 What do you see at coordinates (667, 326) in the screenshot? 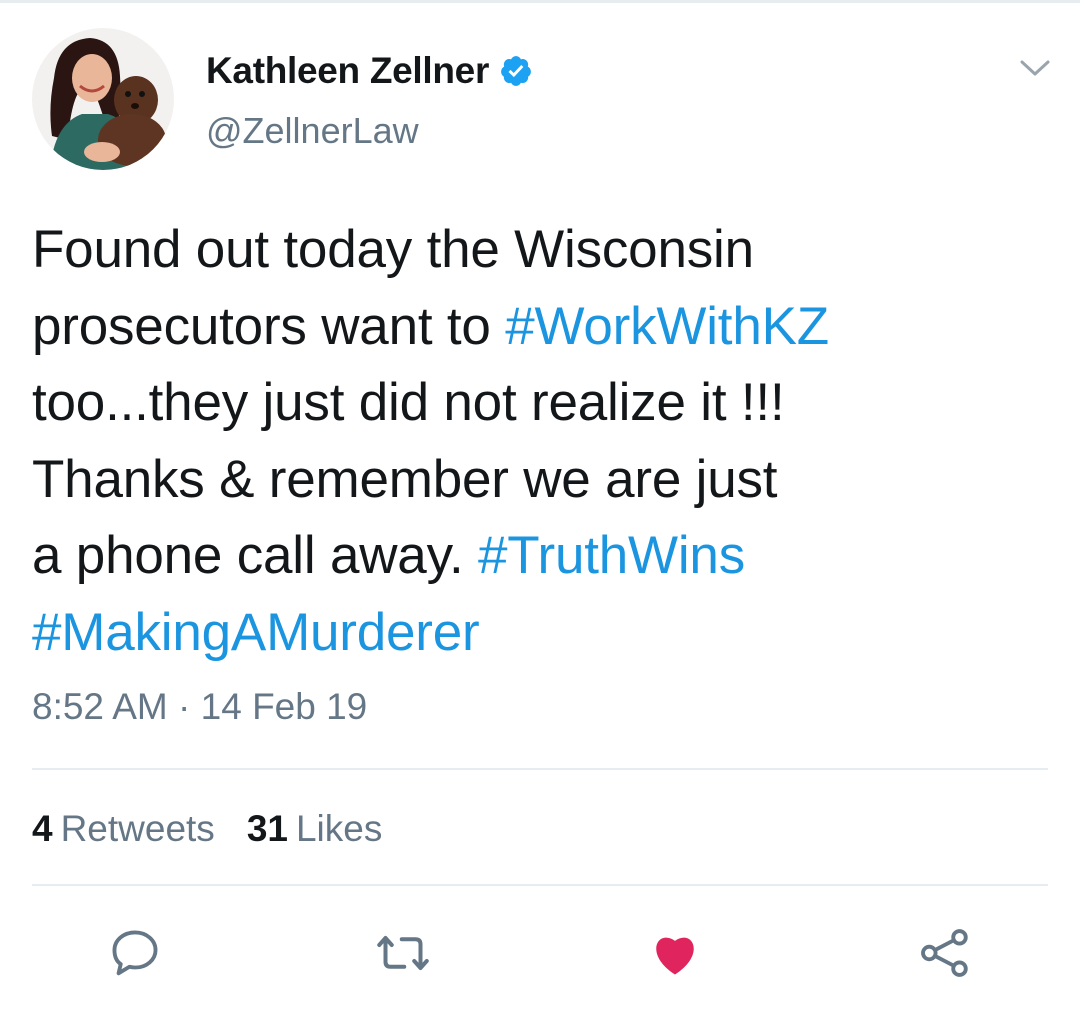
I see `hashtag-link: #WorkWithKZ` at bounding box center [667, 326].